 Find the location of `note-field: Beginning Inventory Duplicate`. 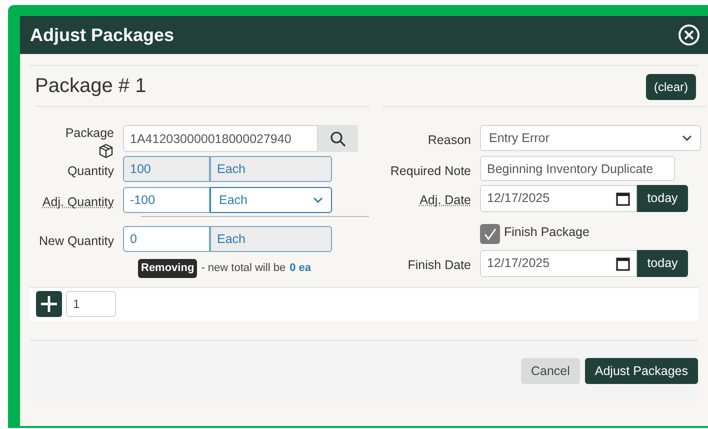

note-field: Beginning Inventory Duplicate is located at coordinates (577, 168).